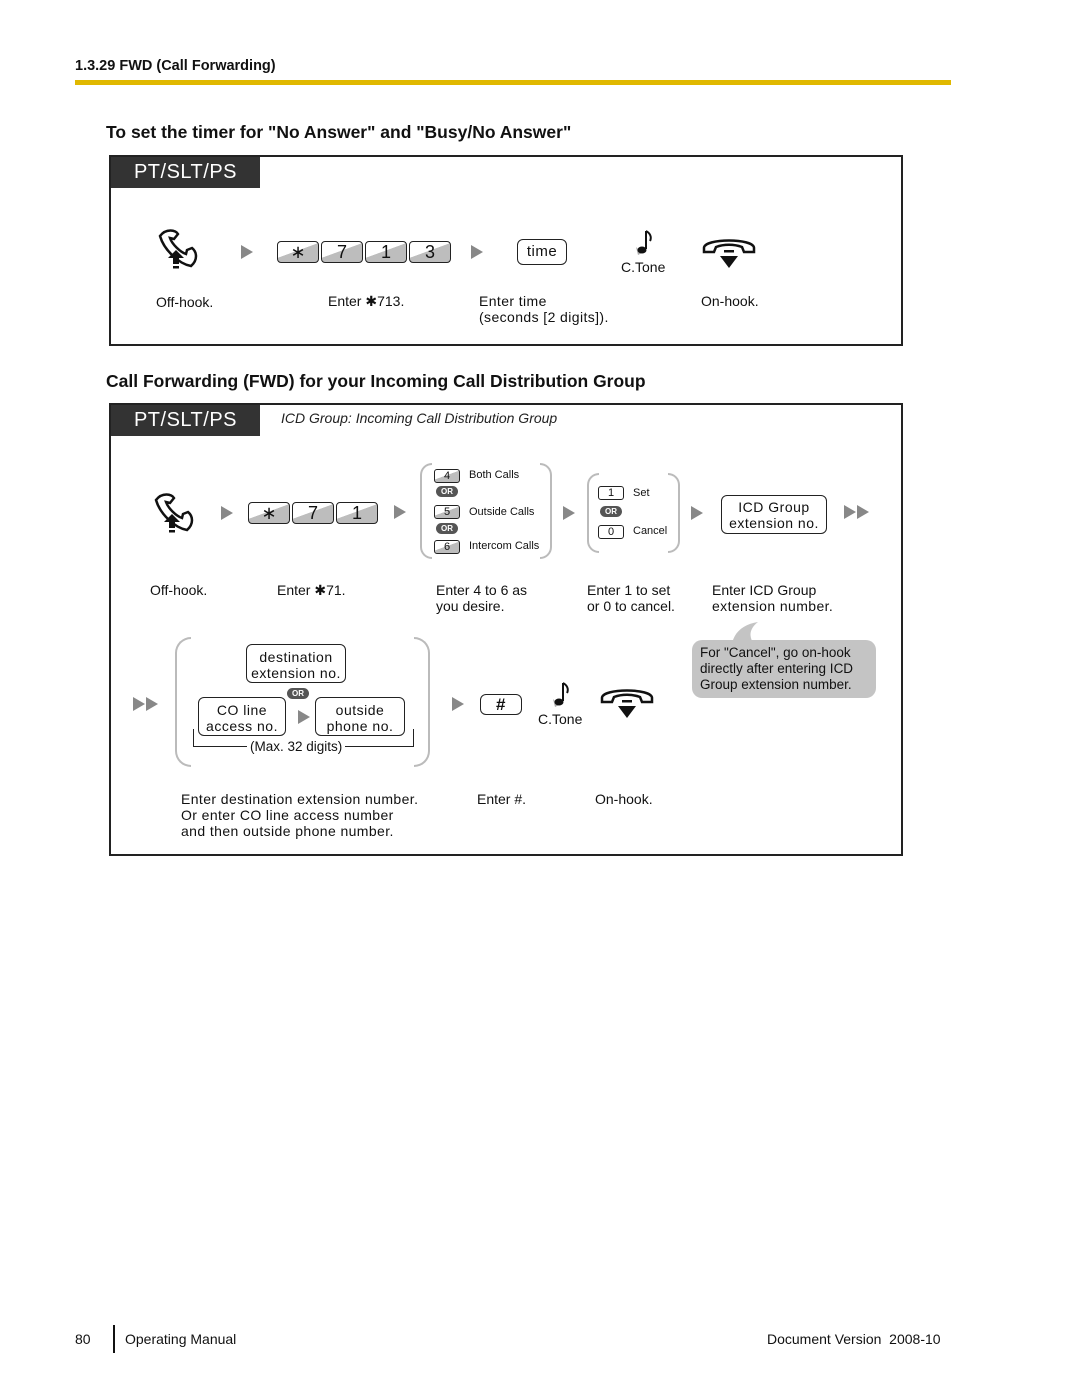 The image size is (1080, 1397). I want to click on option-intercom-calls: Intercom Calls, so click(504, 546).